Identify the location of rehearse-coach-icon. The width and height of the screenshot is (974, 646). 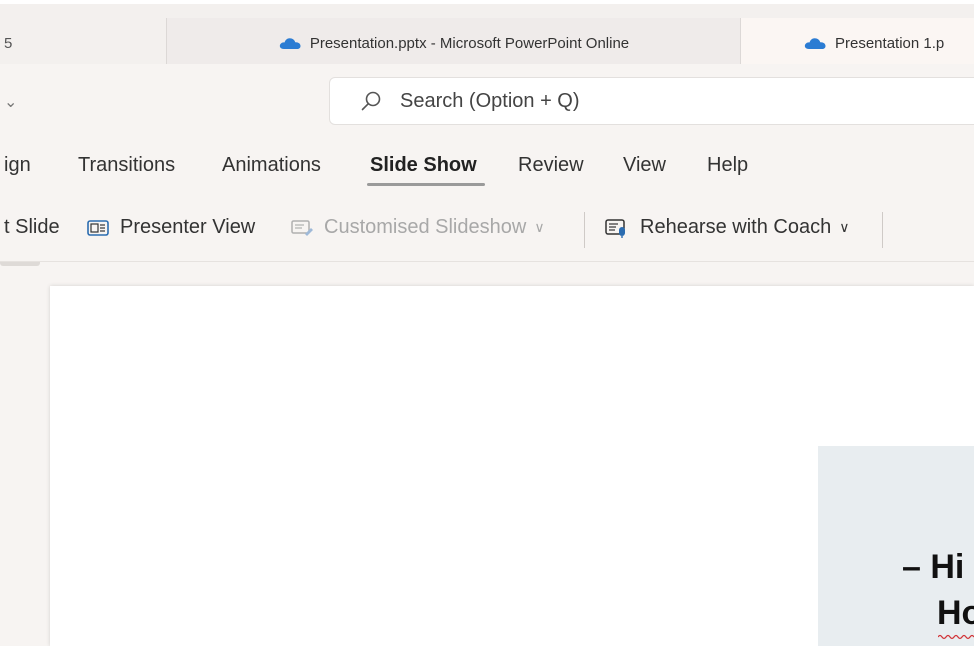
(617, 228).